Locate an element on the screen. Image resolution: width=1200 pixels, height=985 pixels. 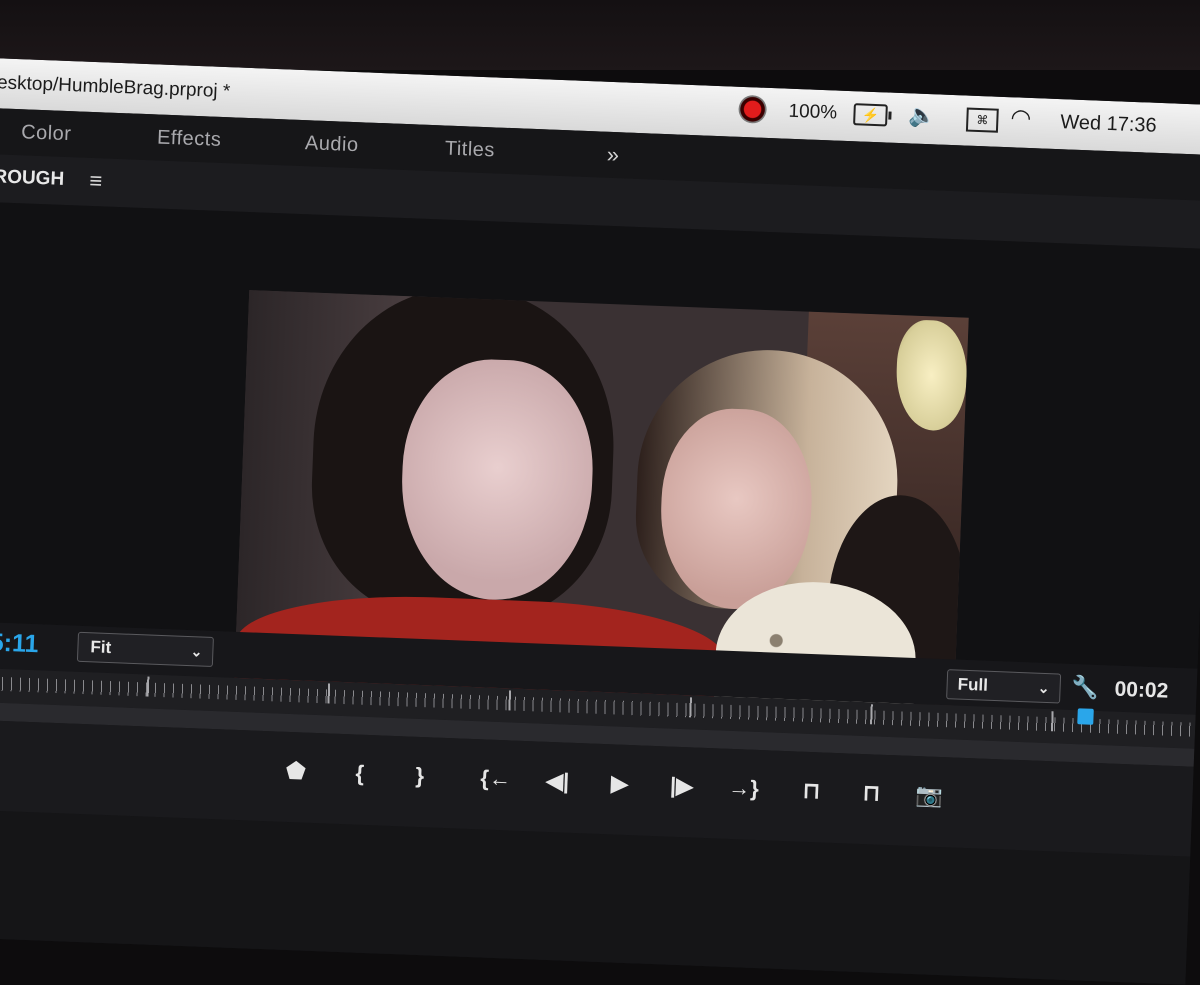
menubar-clock: Wed 17:36 is located at coordinates (1108, 124).